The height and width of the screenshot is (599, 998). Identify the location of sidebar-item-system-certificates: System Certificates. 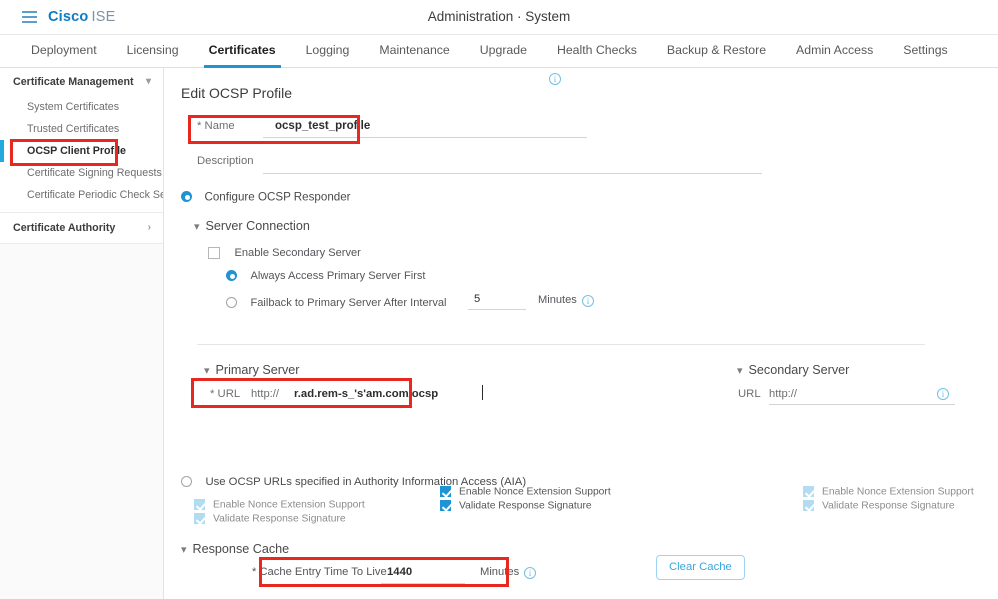
(81, 107).